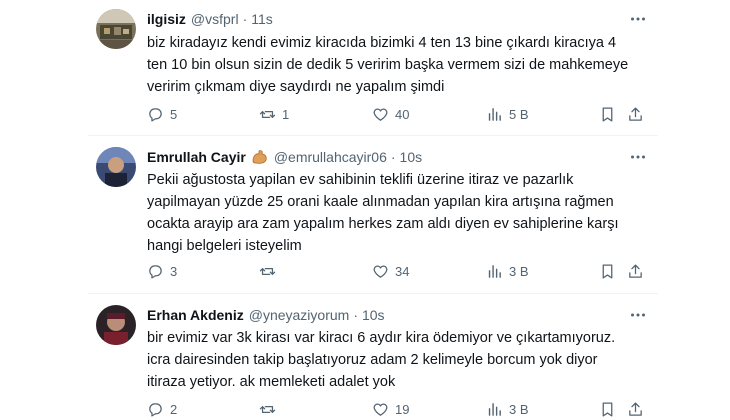 The height and width of the screenshot is (420, 730). Describe the element at coordinates (271, 382) in the screenshot. I see `tweet-text-line: itiraza yetiyor. ak memleketi adalet yok` at that location.